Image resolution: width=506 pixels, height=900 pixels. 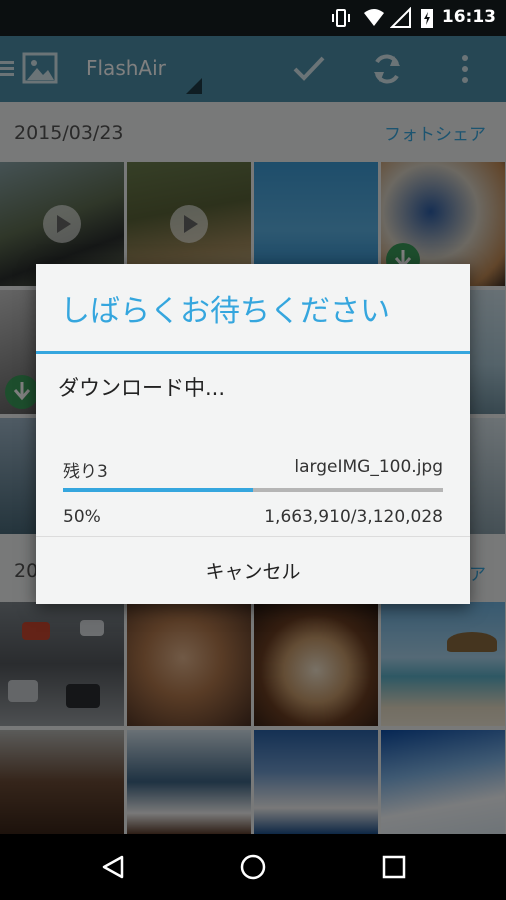 I want to click on download-progress-bar, so click(x=253, y=490).